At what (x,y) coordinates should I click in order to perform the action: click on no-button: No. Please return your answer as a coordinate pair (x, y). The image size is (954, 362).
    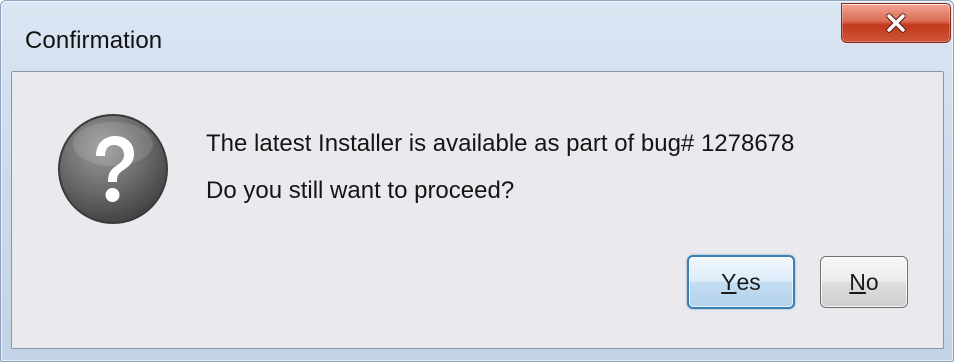
    Looking at the image, I should click on (864, 282).